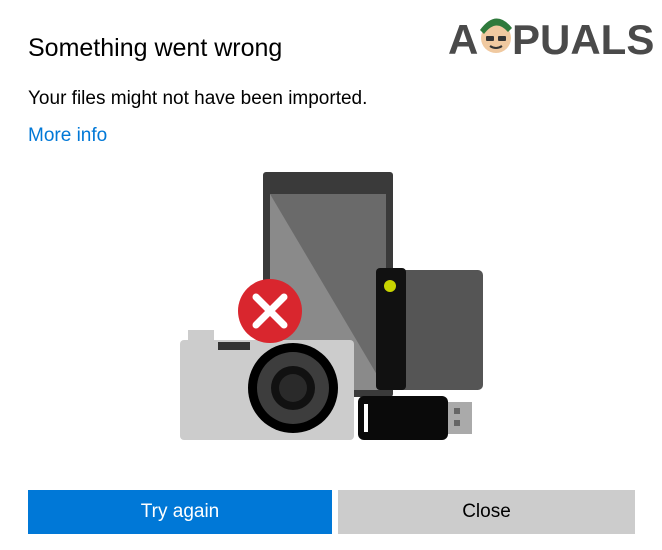 This screenshot has width=662, height=550. What do you see at coordinates (67, 136) in the screenshot?
I see `more-info-link: More info` at bounding box center [67, 136].